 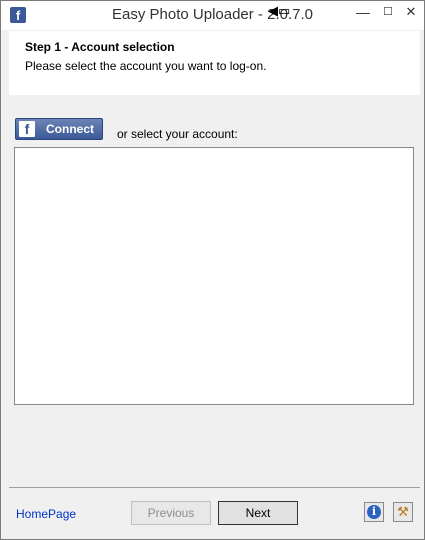 What do you see at coordinates (411, 12) in the screenshot?
I see `close-button: ✕` at bounding box center [411, 12].